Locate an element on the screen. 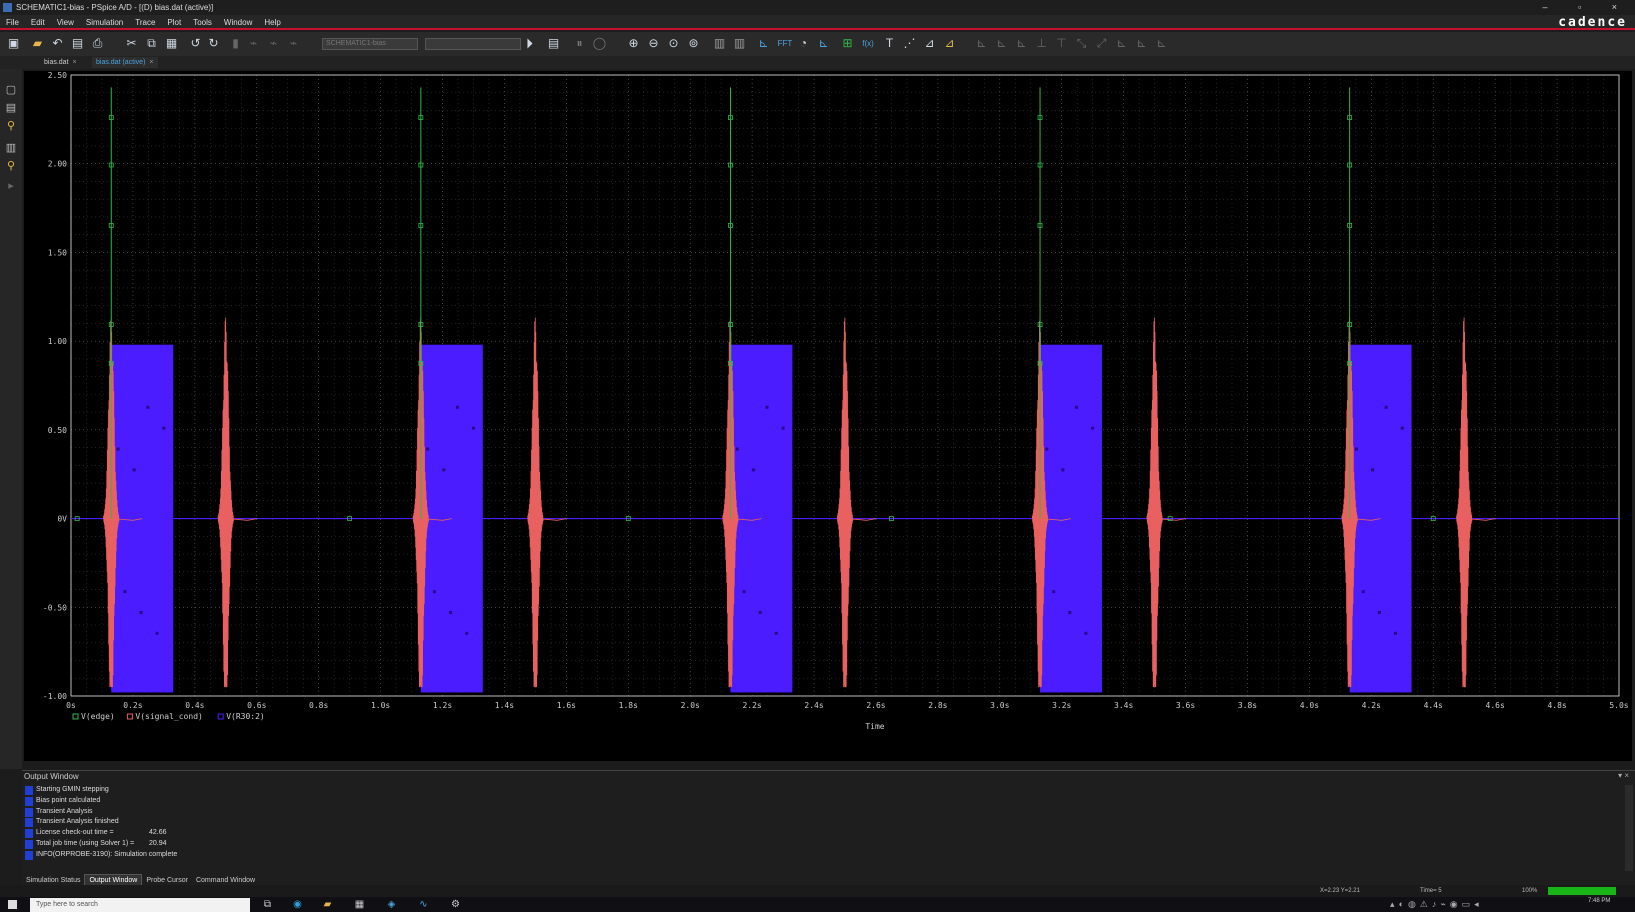 The image size is (1635, 912). cursor-min-icon: ⊾ is located at coordinates (1001, 43).